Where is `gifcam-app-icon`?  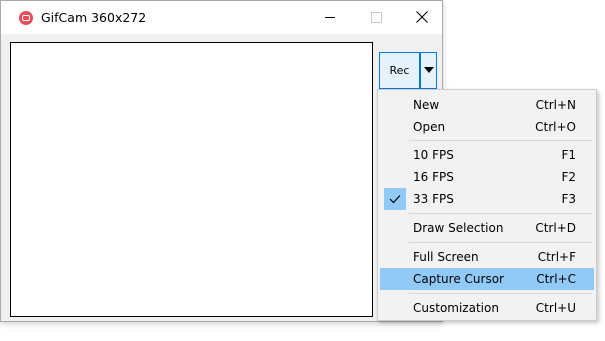
gifcam-app-icon is located at coordinates (26, 18).